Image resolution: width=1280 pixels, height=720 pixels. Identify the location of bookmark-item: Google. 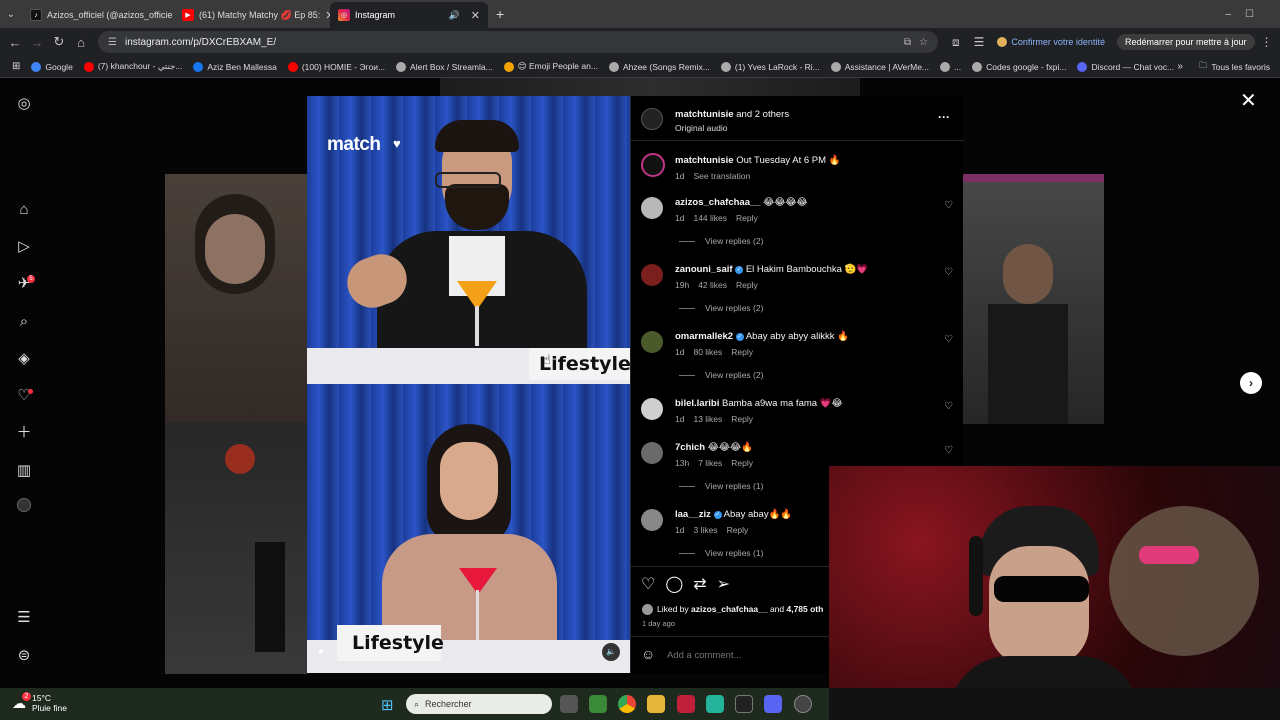
(52, 66).